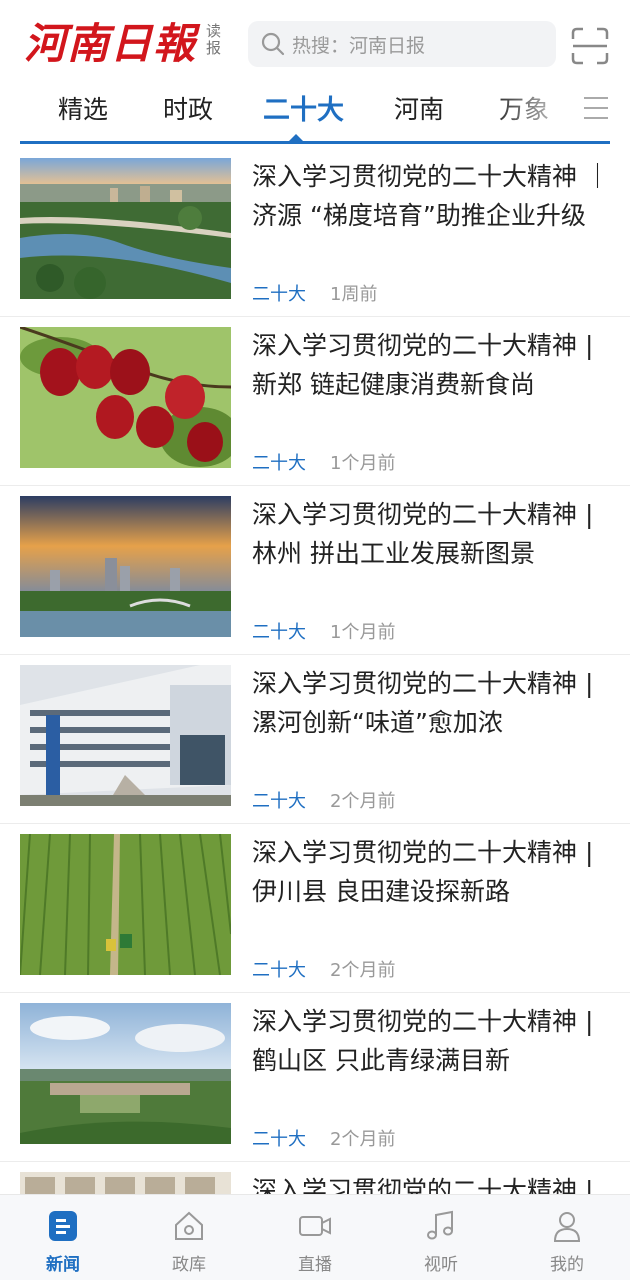 This screenshot has height=1280, width=630. I want to click on article-time: 1周前, so click(354, 294).